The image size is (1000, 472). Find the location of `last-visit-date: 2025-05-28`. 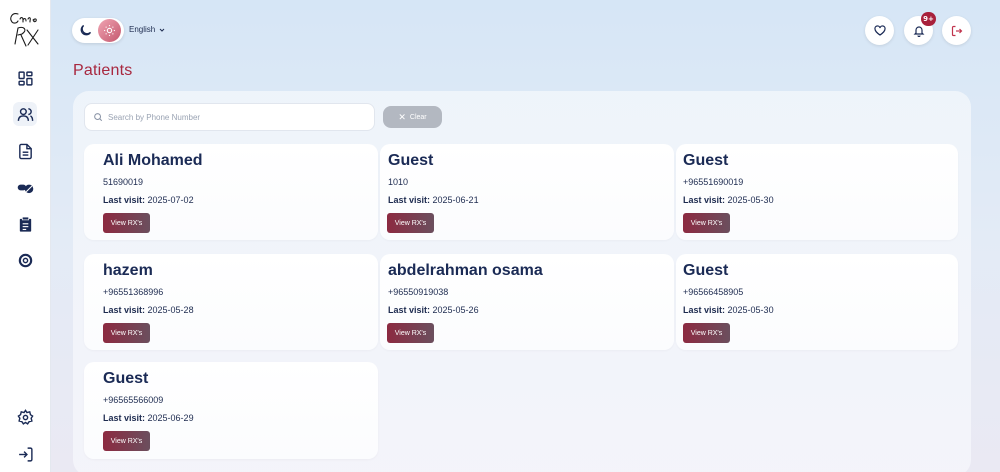

last-visit-date: 2025-05-28 is located at coordinates (170, 310).